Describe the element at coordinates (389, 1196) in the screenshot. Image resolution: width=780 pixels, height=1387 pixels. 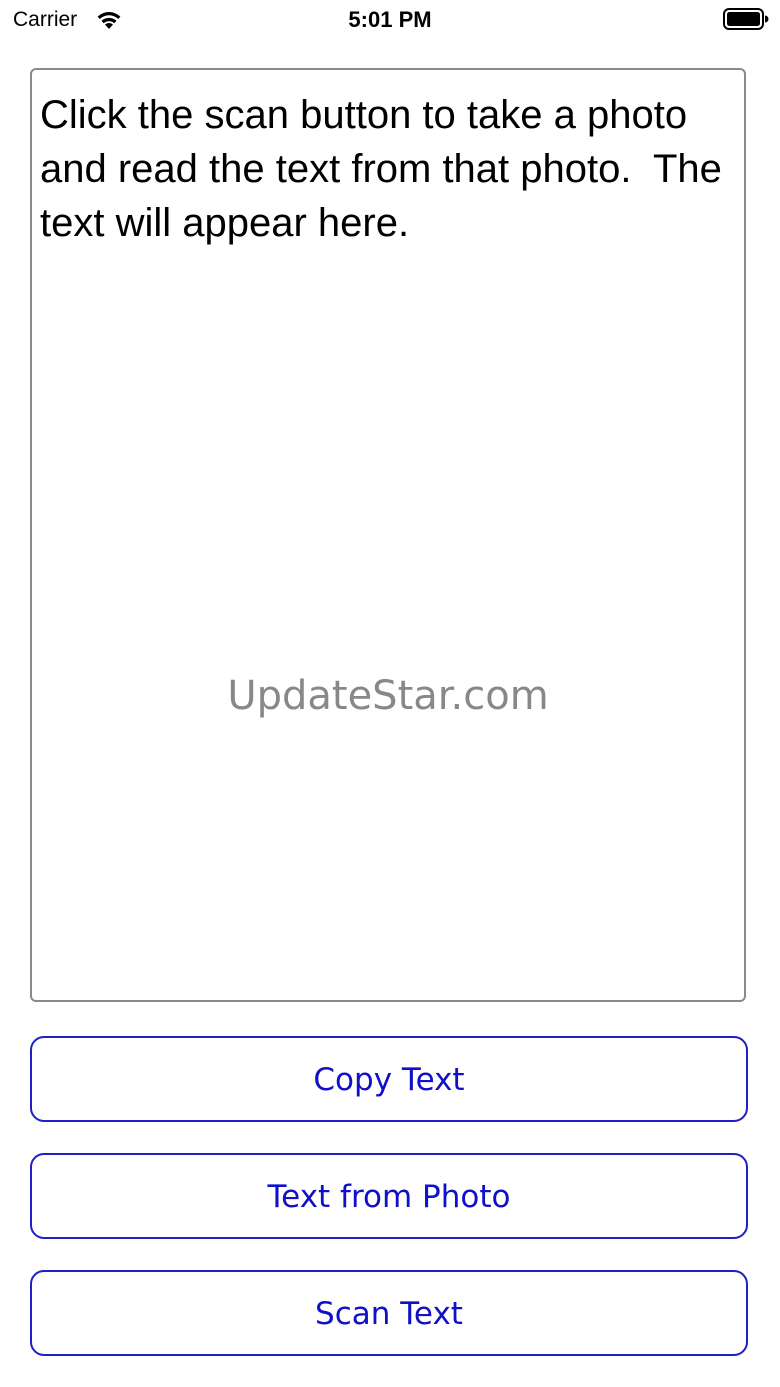
I see `text-from-photo-button: Text from Photo` at that location.